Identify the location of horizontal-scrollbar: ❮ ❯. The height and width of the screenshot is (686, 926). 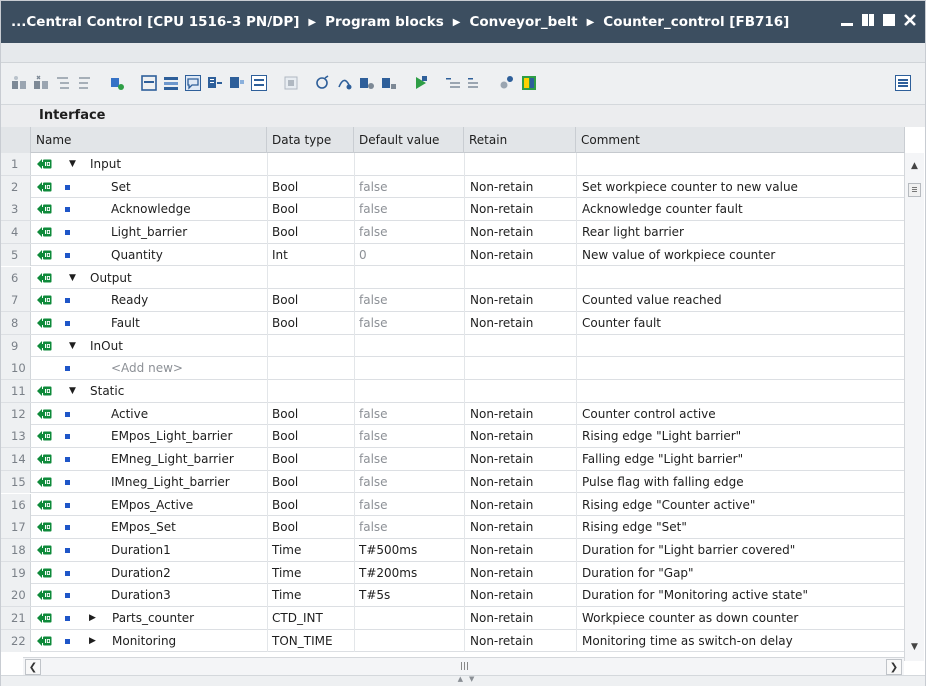
(463, 666).